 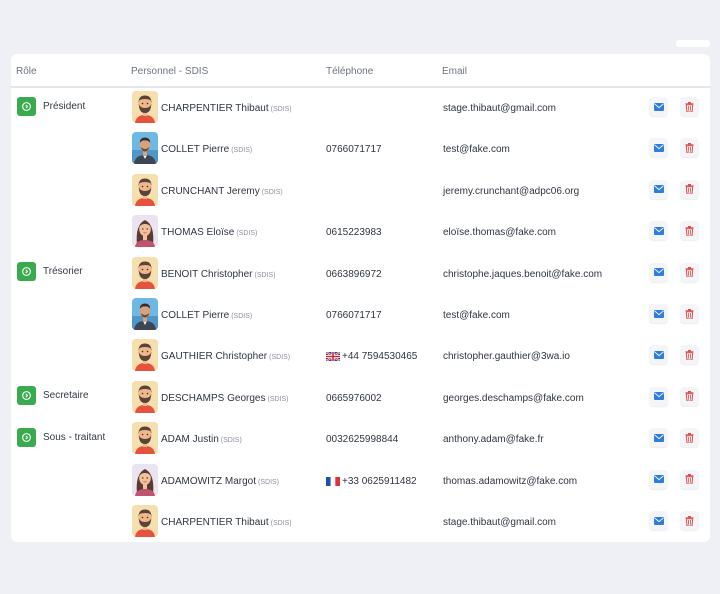 I want to click on person-name: GAUTHIER Christopher (SDIS), so click(x=225, y=356).